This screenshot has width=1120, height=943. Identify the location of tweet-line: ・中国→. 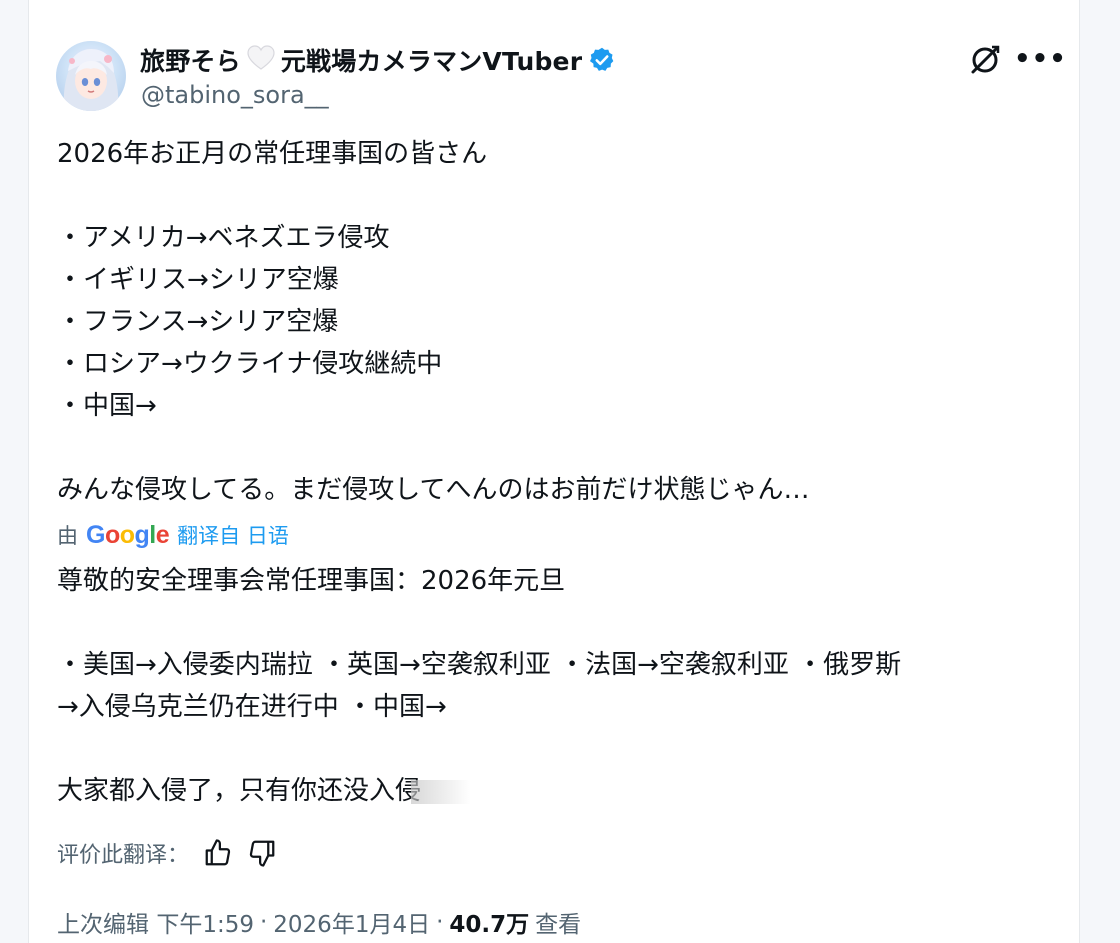
(107, 406).